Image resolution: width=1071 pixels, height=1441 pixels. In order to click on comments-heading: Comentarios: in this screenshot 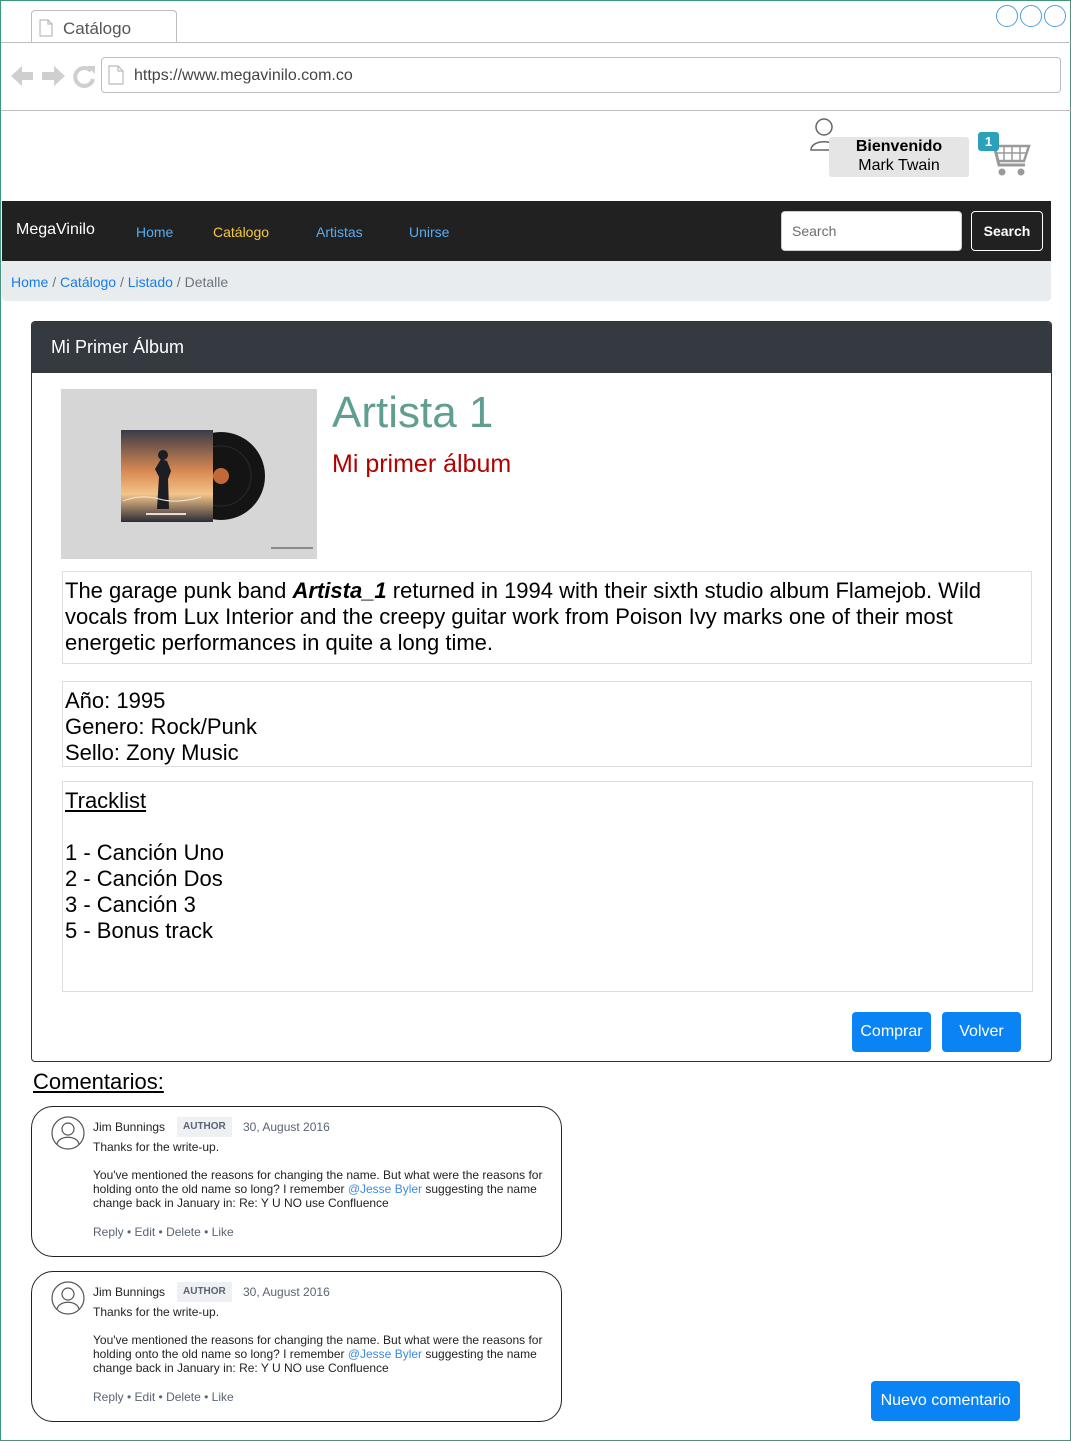, I will do `click(98, 1081)`.